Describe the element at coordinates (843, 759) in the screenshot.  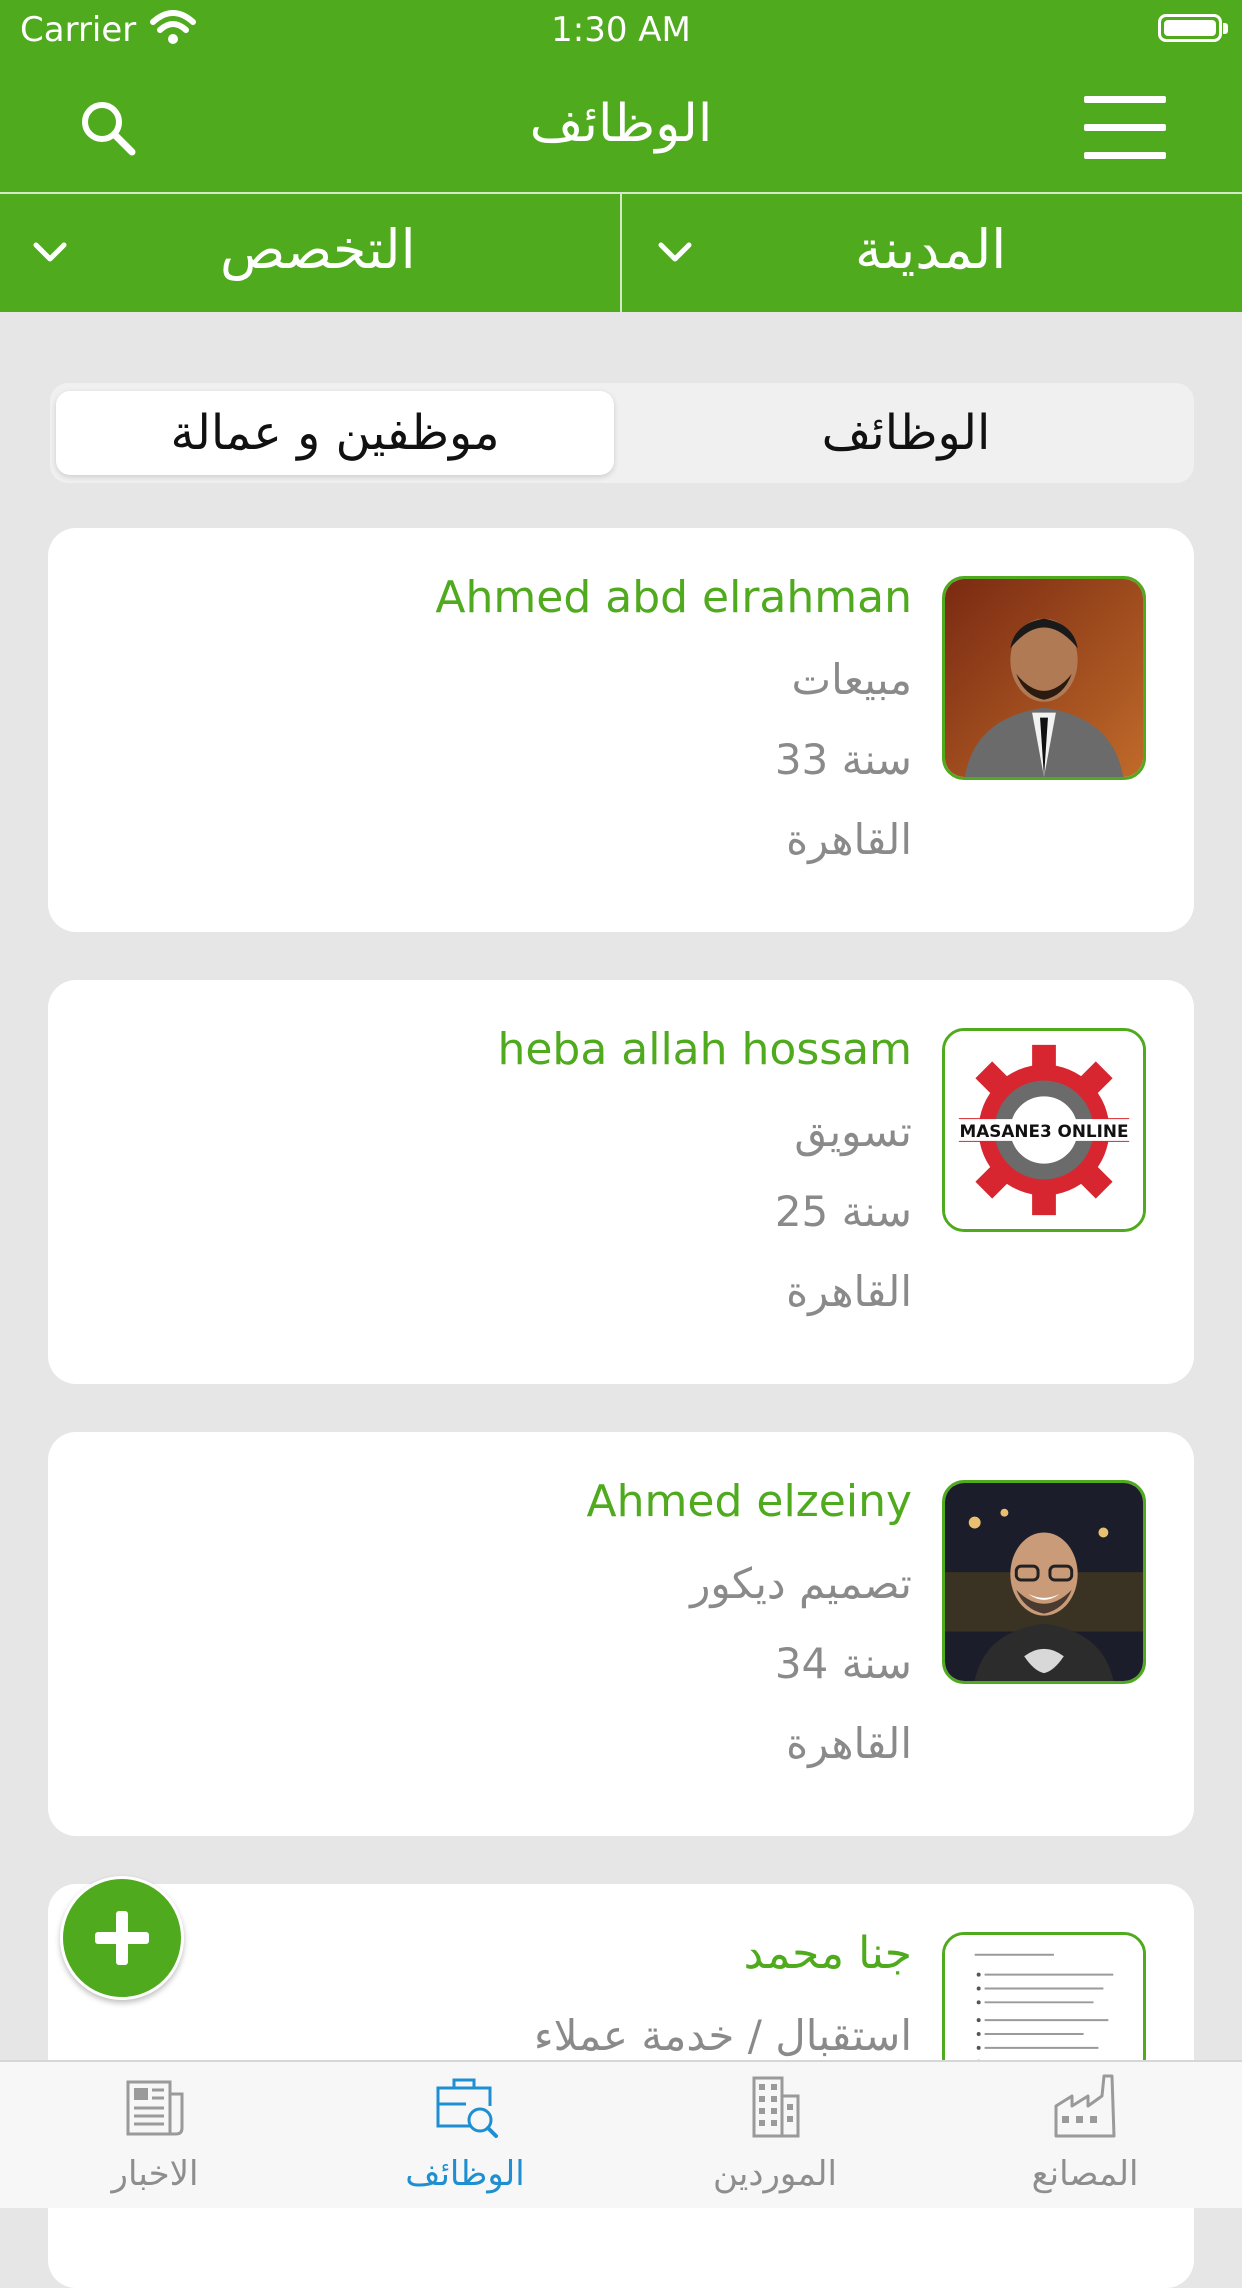
I see `worker-age: 33 سنة` at that location.